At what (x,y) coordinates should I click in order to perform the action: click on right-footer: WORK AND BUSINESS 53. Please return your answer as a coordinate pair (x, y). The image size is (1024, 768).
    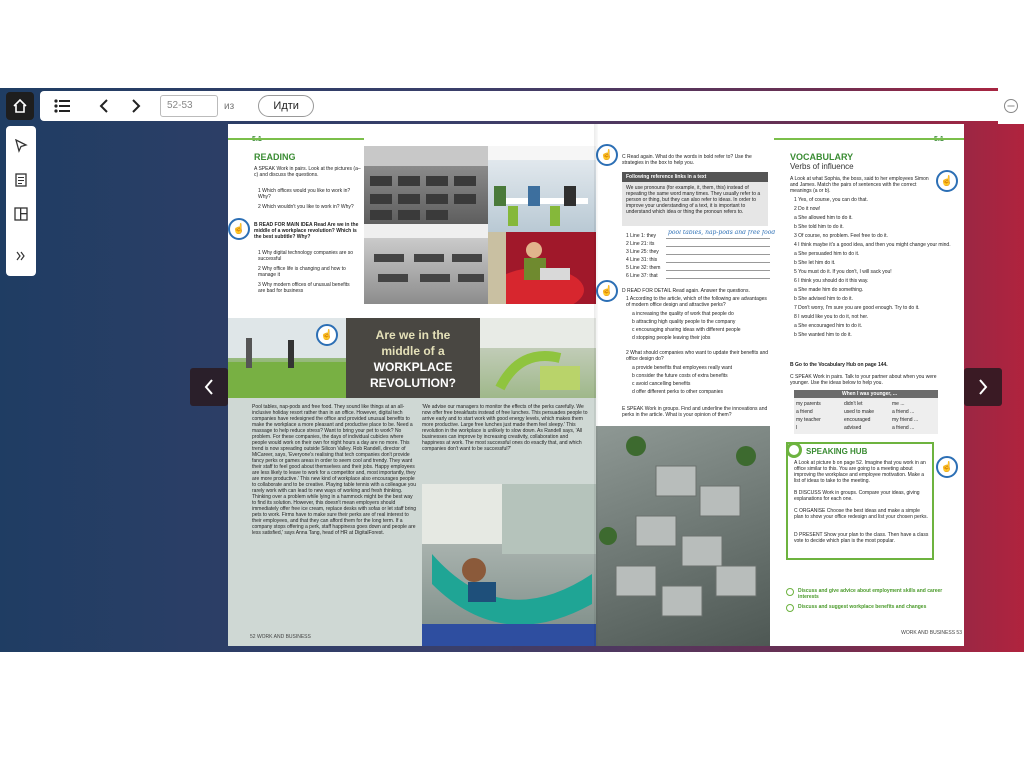
    Looking at the image, I should click on (931, 633).